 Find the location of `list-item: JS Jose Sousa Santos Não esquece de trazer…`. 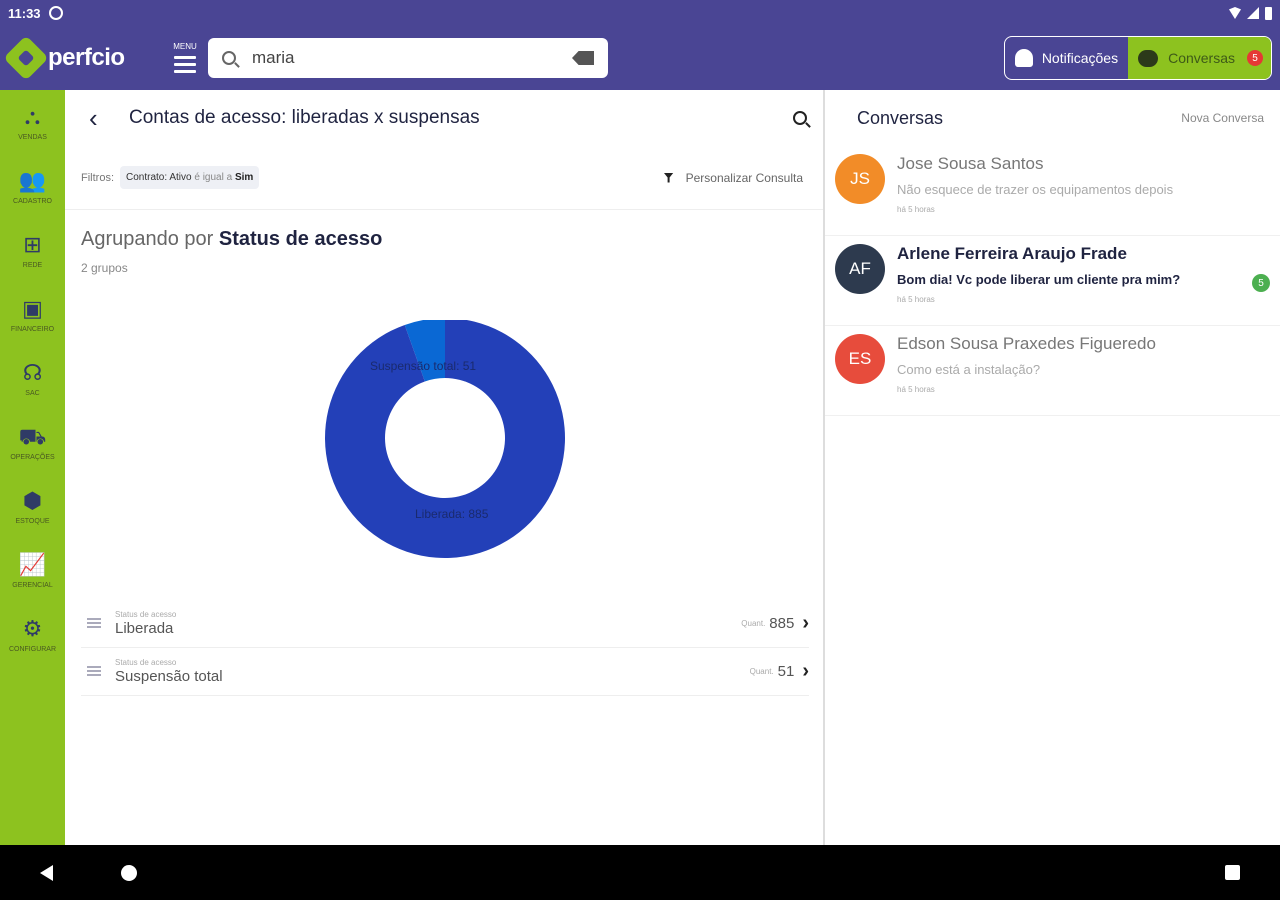

list-item: JS Jose Sousa Santos Não esquece de trazer… is located at coordinates (1052, 191).